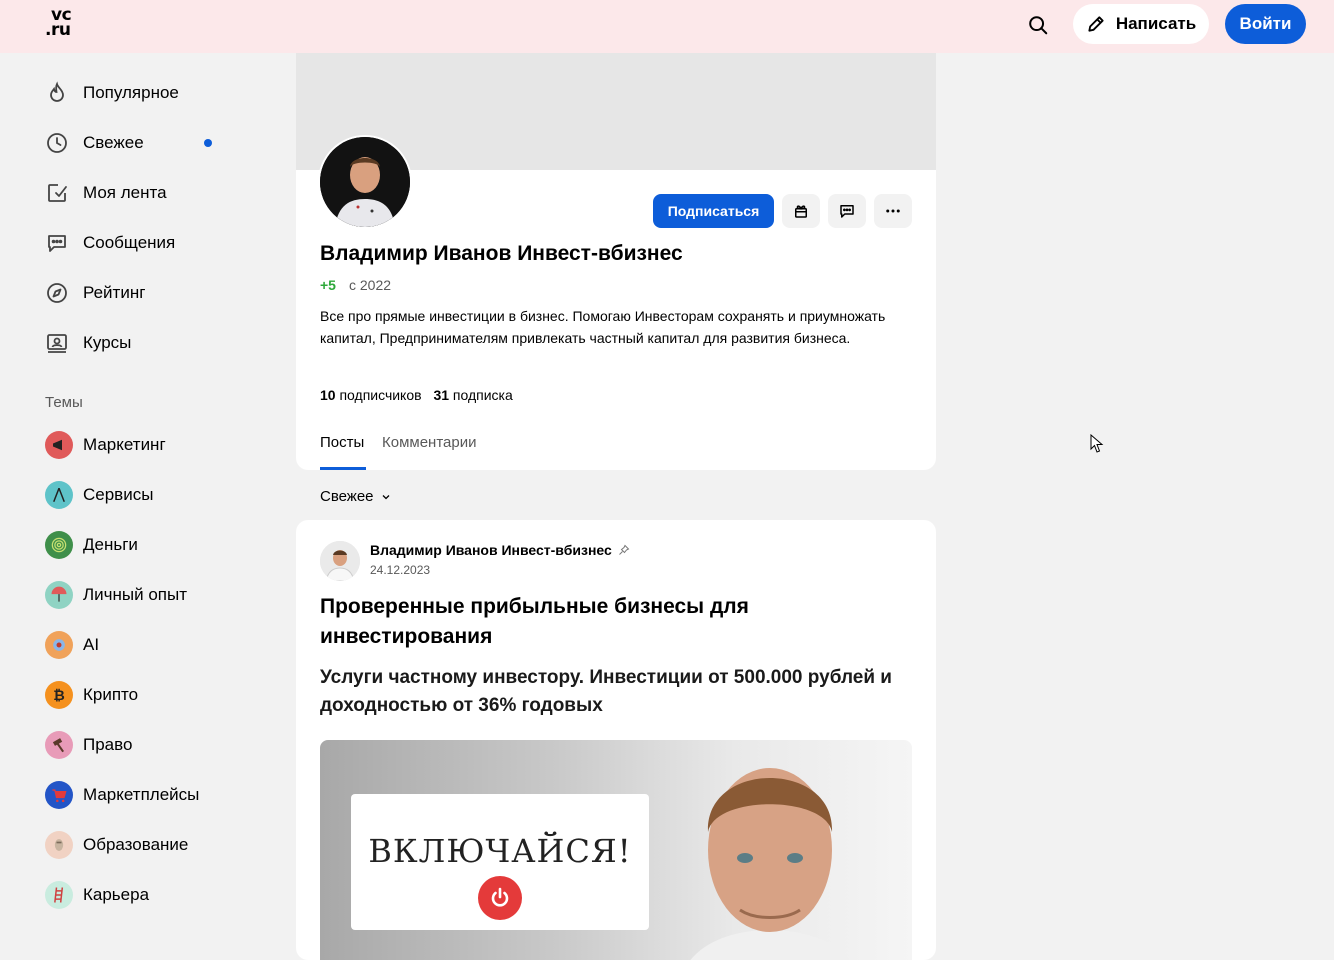 Image resolution: width=1334 pixels, height=960 pixels. Describe the element at coordinates (1265, 24) in the screenshot. I see `login-button: Войти` at that location.